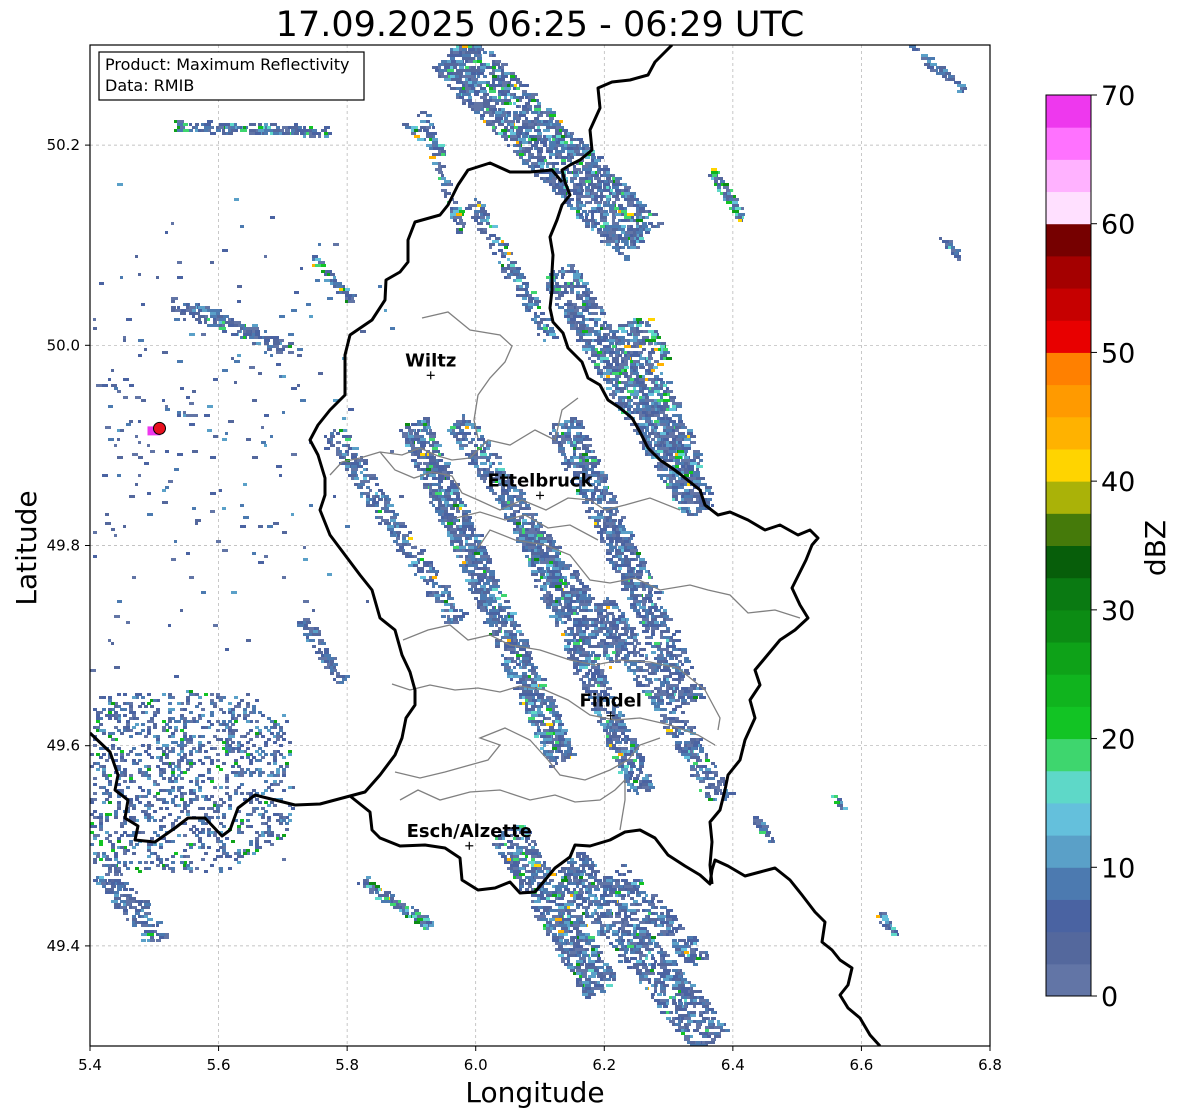  What do you see at coordinates (1118, 482) in the screenshot?
I see `colorbar-tick-label: 40` at bounding box center [1118, 482].